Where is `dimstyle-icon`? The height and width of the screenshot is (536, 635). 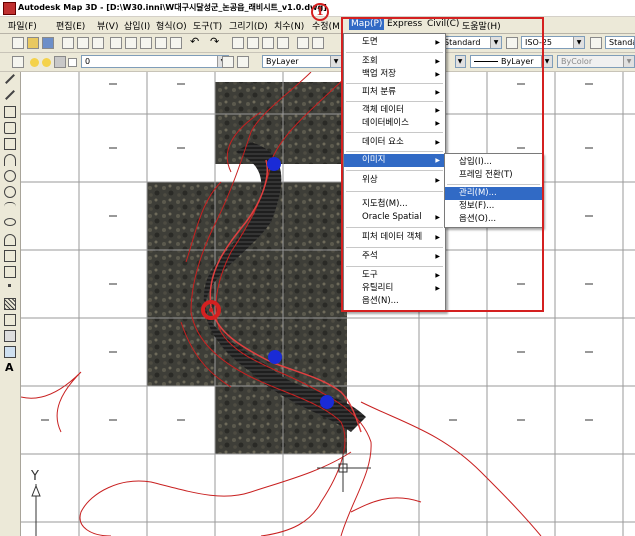
dimstyle-icon is located at coordinates (512, 43).